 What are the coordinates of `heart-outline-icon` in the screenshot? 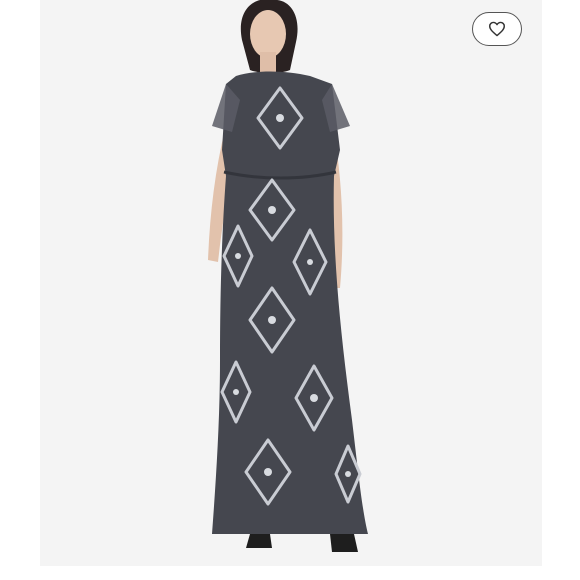 It's located at (496, 29).